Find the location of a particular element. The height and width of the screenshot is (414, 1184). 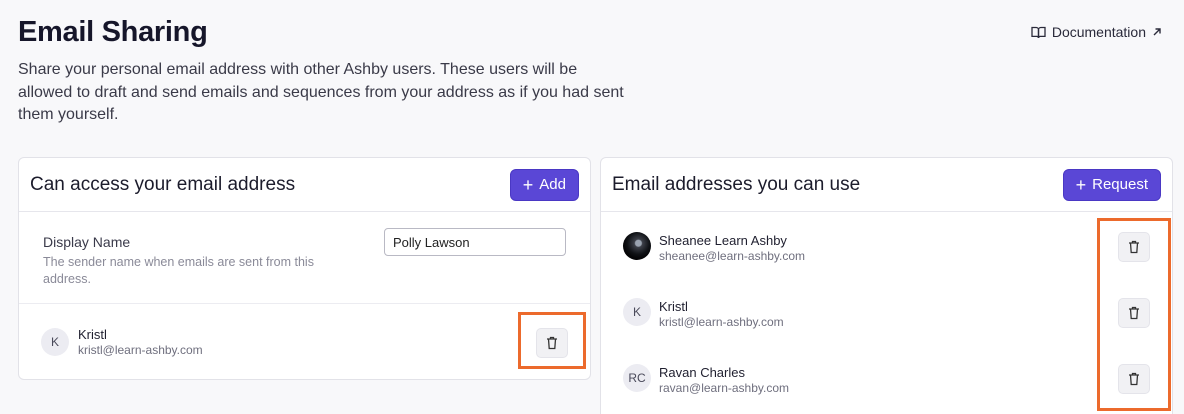

documentation-link: Documentation is located at coordinates (1096, 32).